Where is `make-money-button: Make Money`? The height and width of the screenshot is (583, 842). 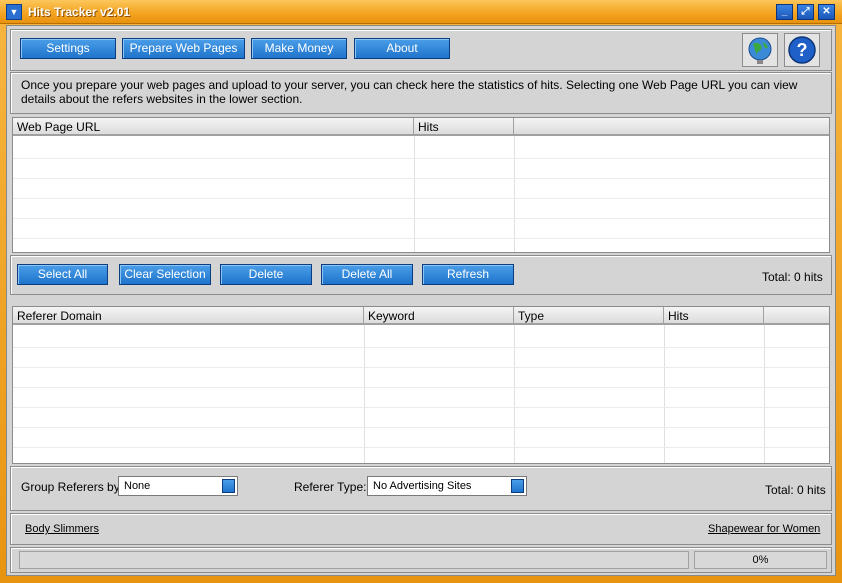 make-money-button: Make Money is located at coordinates (299, 48).